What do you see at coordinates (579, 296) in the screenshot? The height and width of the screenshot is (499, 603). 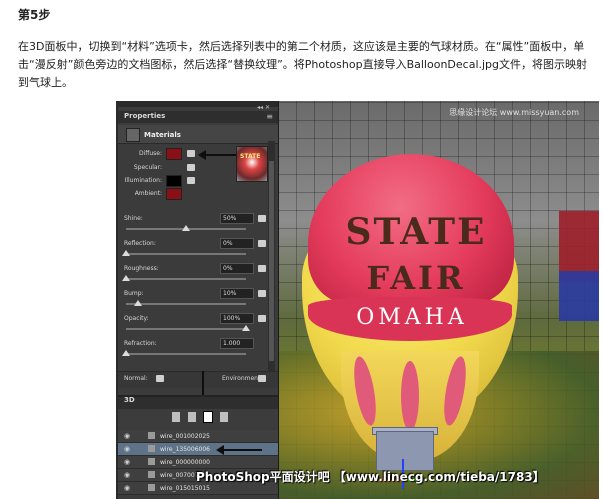 I see `backdrop-blue` at bounding box center [579, 296].